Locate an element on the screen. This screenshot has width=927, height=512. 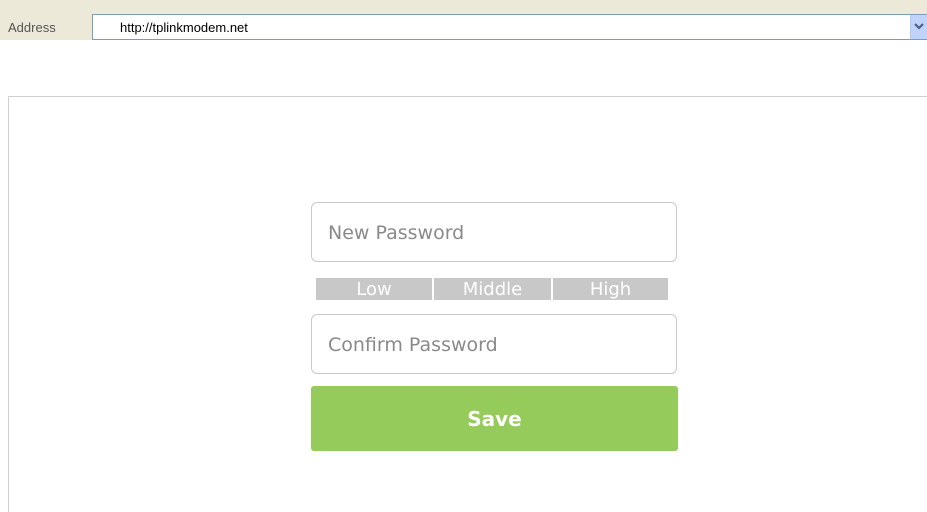
confirm-password-placeholder: Confirm Password is located at coordinates (413, 345).